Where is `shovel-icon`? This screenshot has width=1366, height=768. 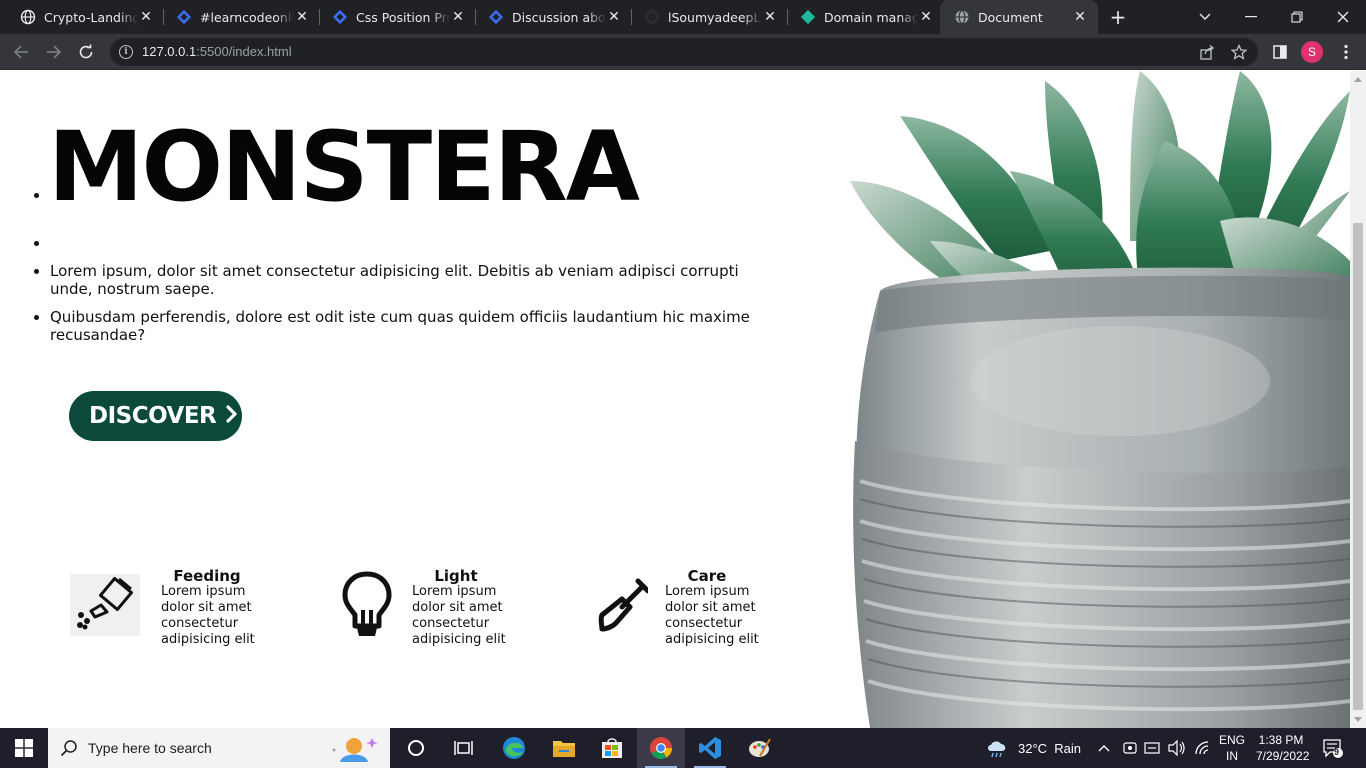
shovel-icon is located at coordinates (620, 605).